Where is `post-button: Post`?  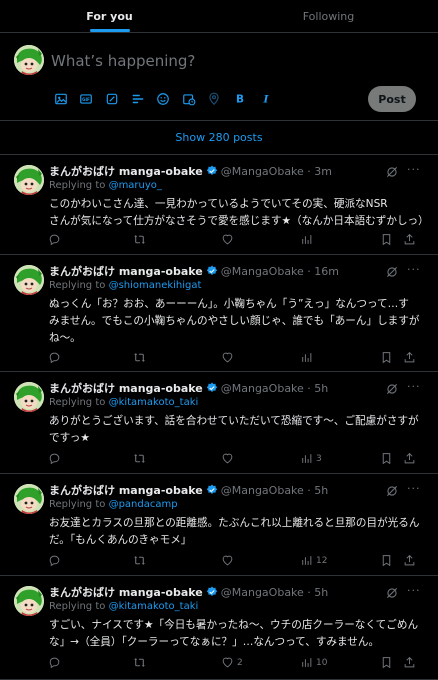
post-button: Post is located at coordinates (392, 99).